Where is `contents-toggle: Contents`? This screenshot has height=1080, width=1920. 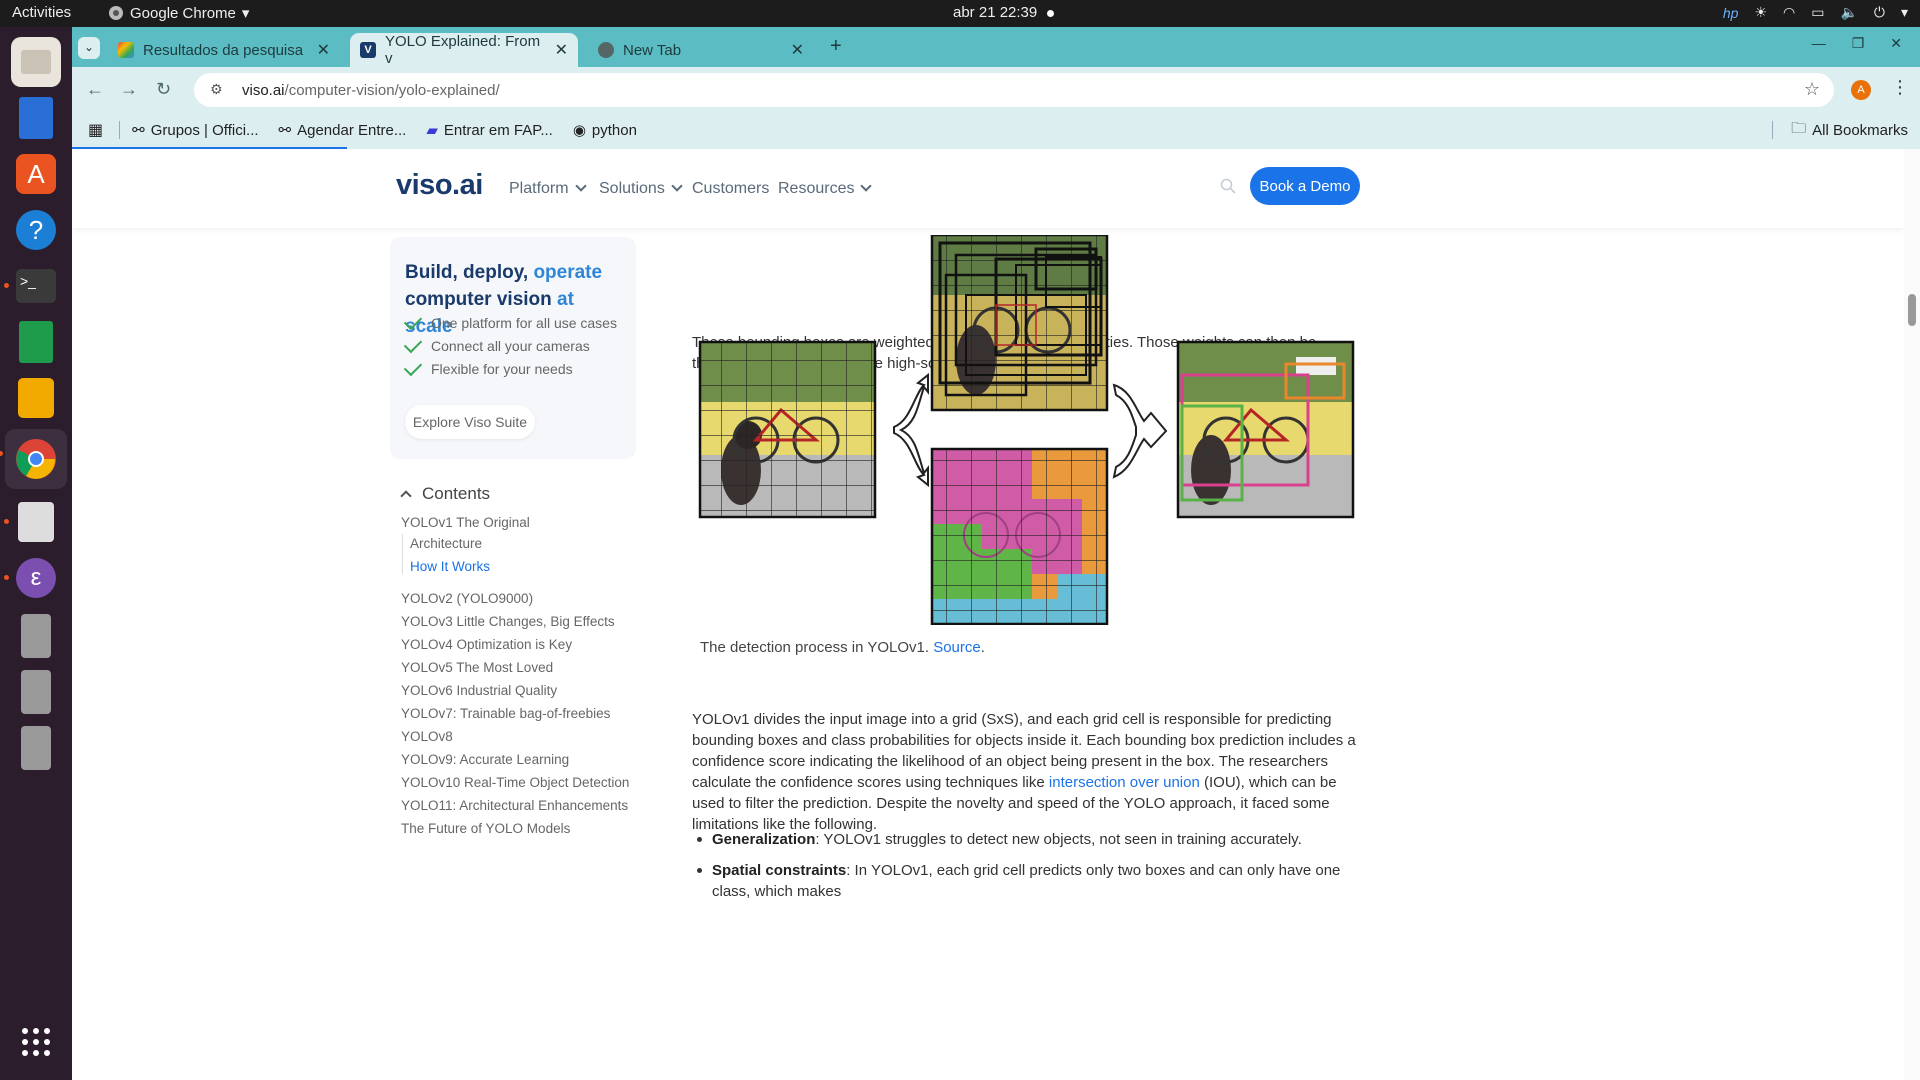
contents-toggle: Contents is located at coordinates (445, 494).